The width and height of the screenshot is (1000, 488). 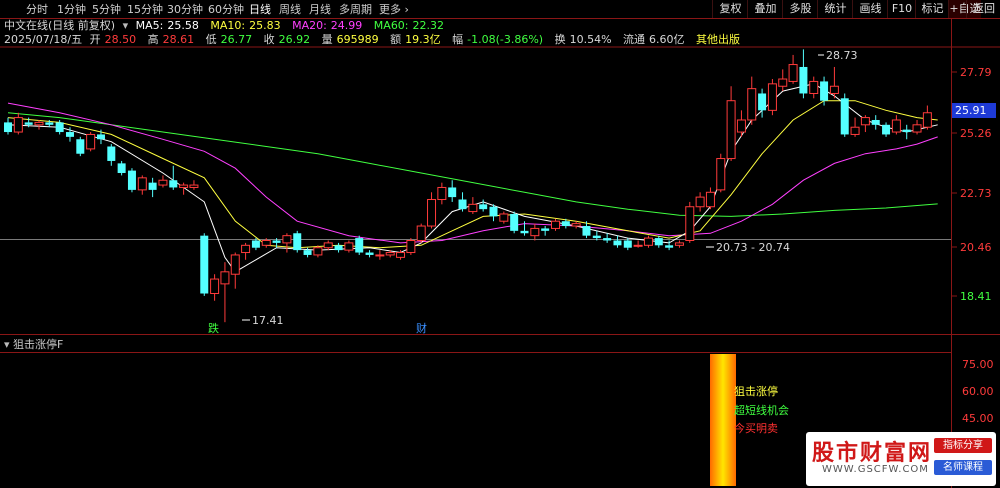 I want to click on indicator-tick: 75.00, so click(x=978, y=364).